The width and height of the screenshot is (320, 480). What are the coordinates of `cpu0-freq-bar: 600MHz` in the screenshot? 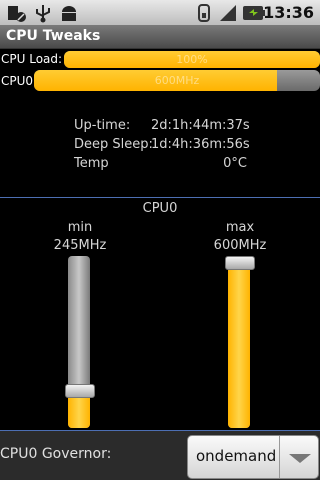 It's located at (177, 80).